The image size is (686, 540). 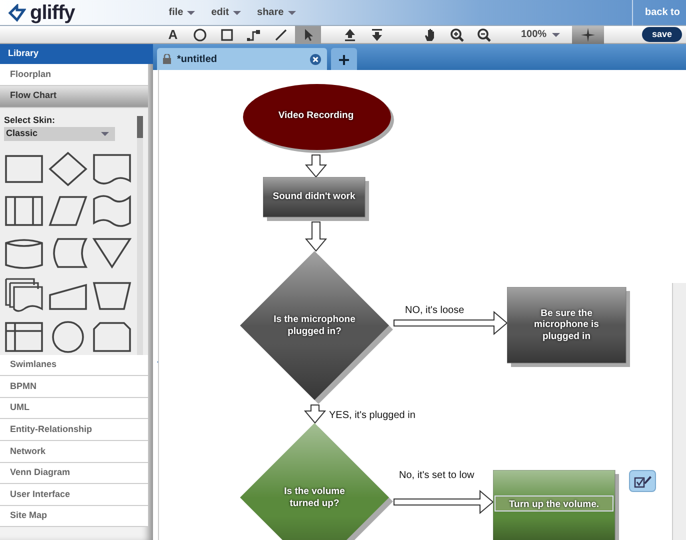 What do you see at coordinates (227, 35) in the screenshot?
I see `rectangle-icon` at bounding box center [227, 35].